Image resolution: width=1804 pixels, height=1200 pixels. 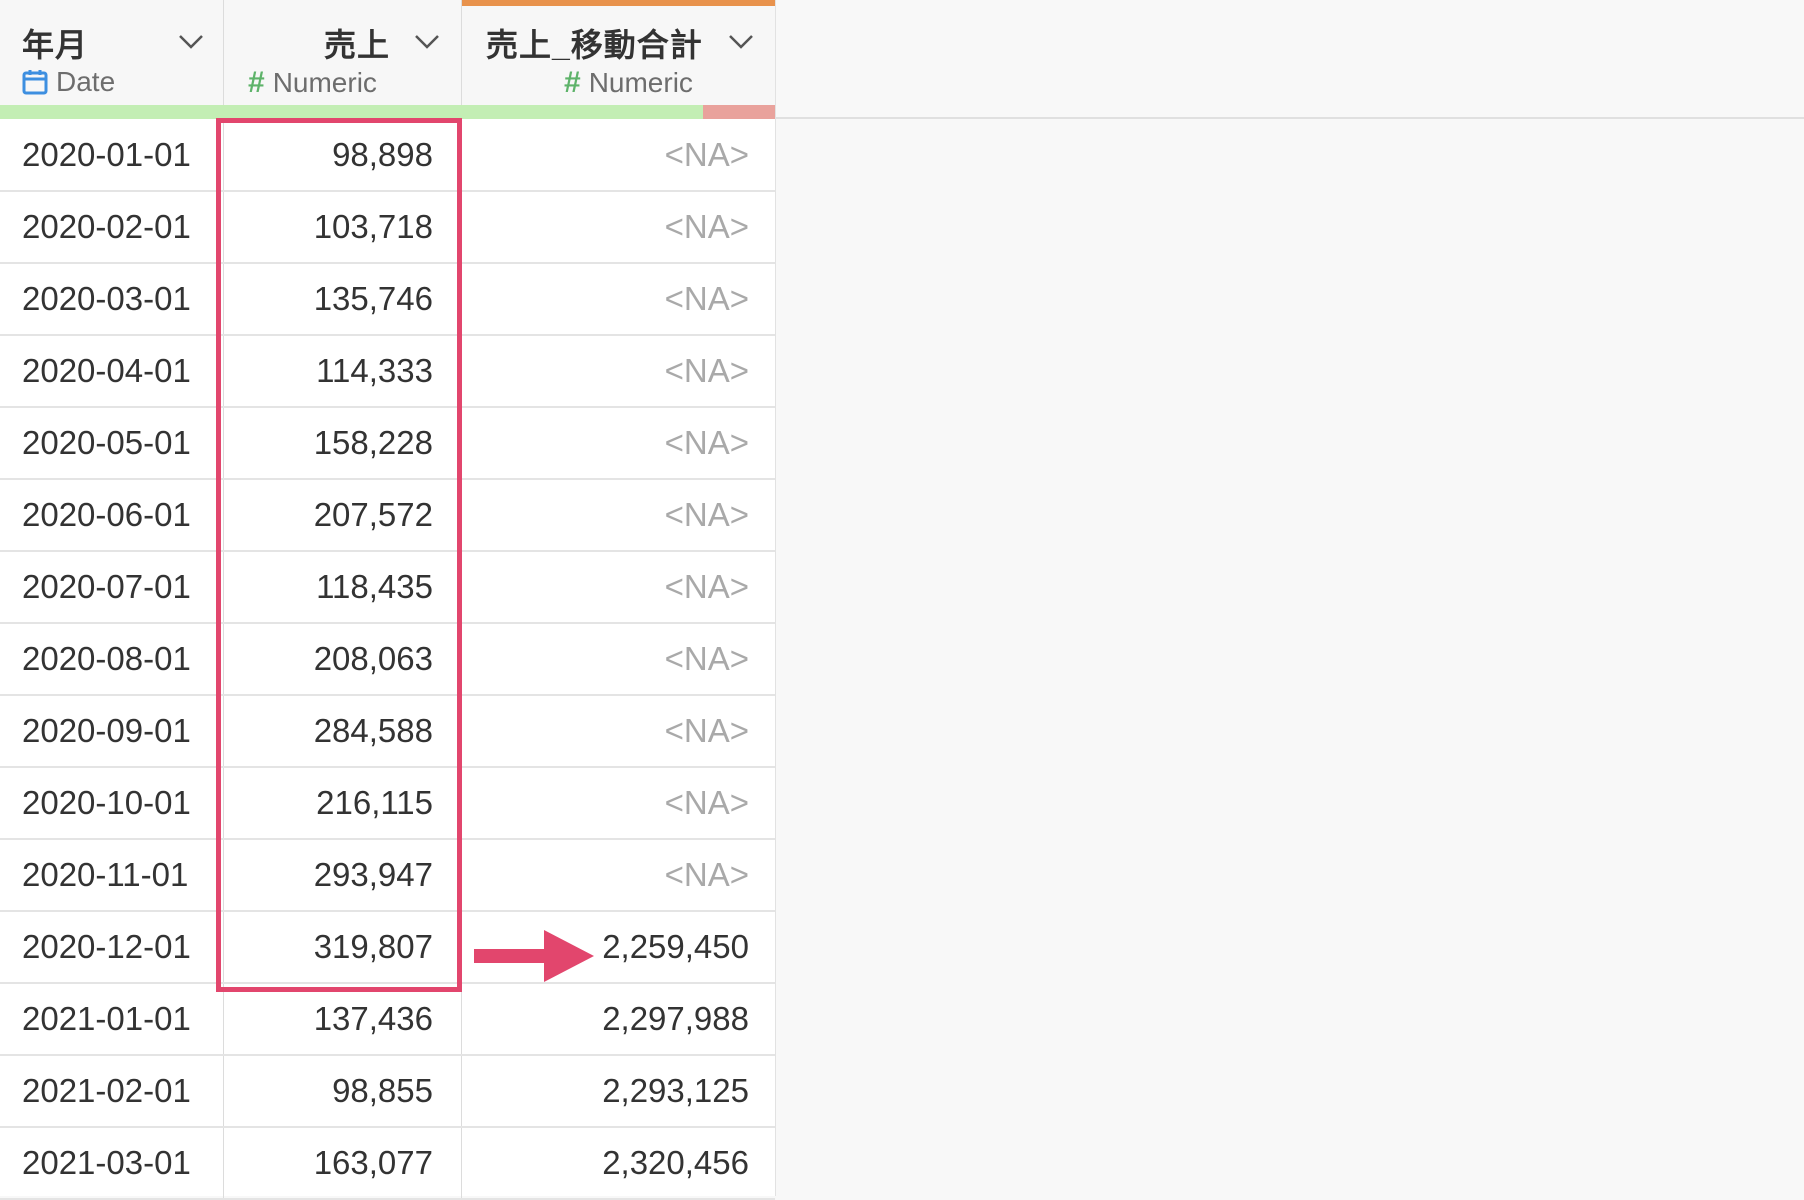 I want to click on cell-date: 2020-01-01, so click(x=112, y=154).